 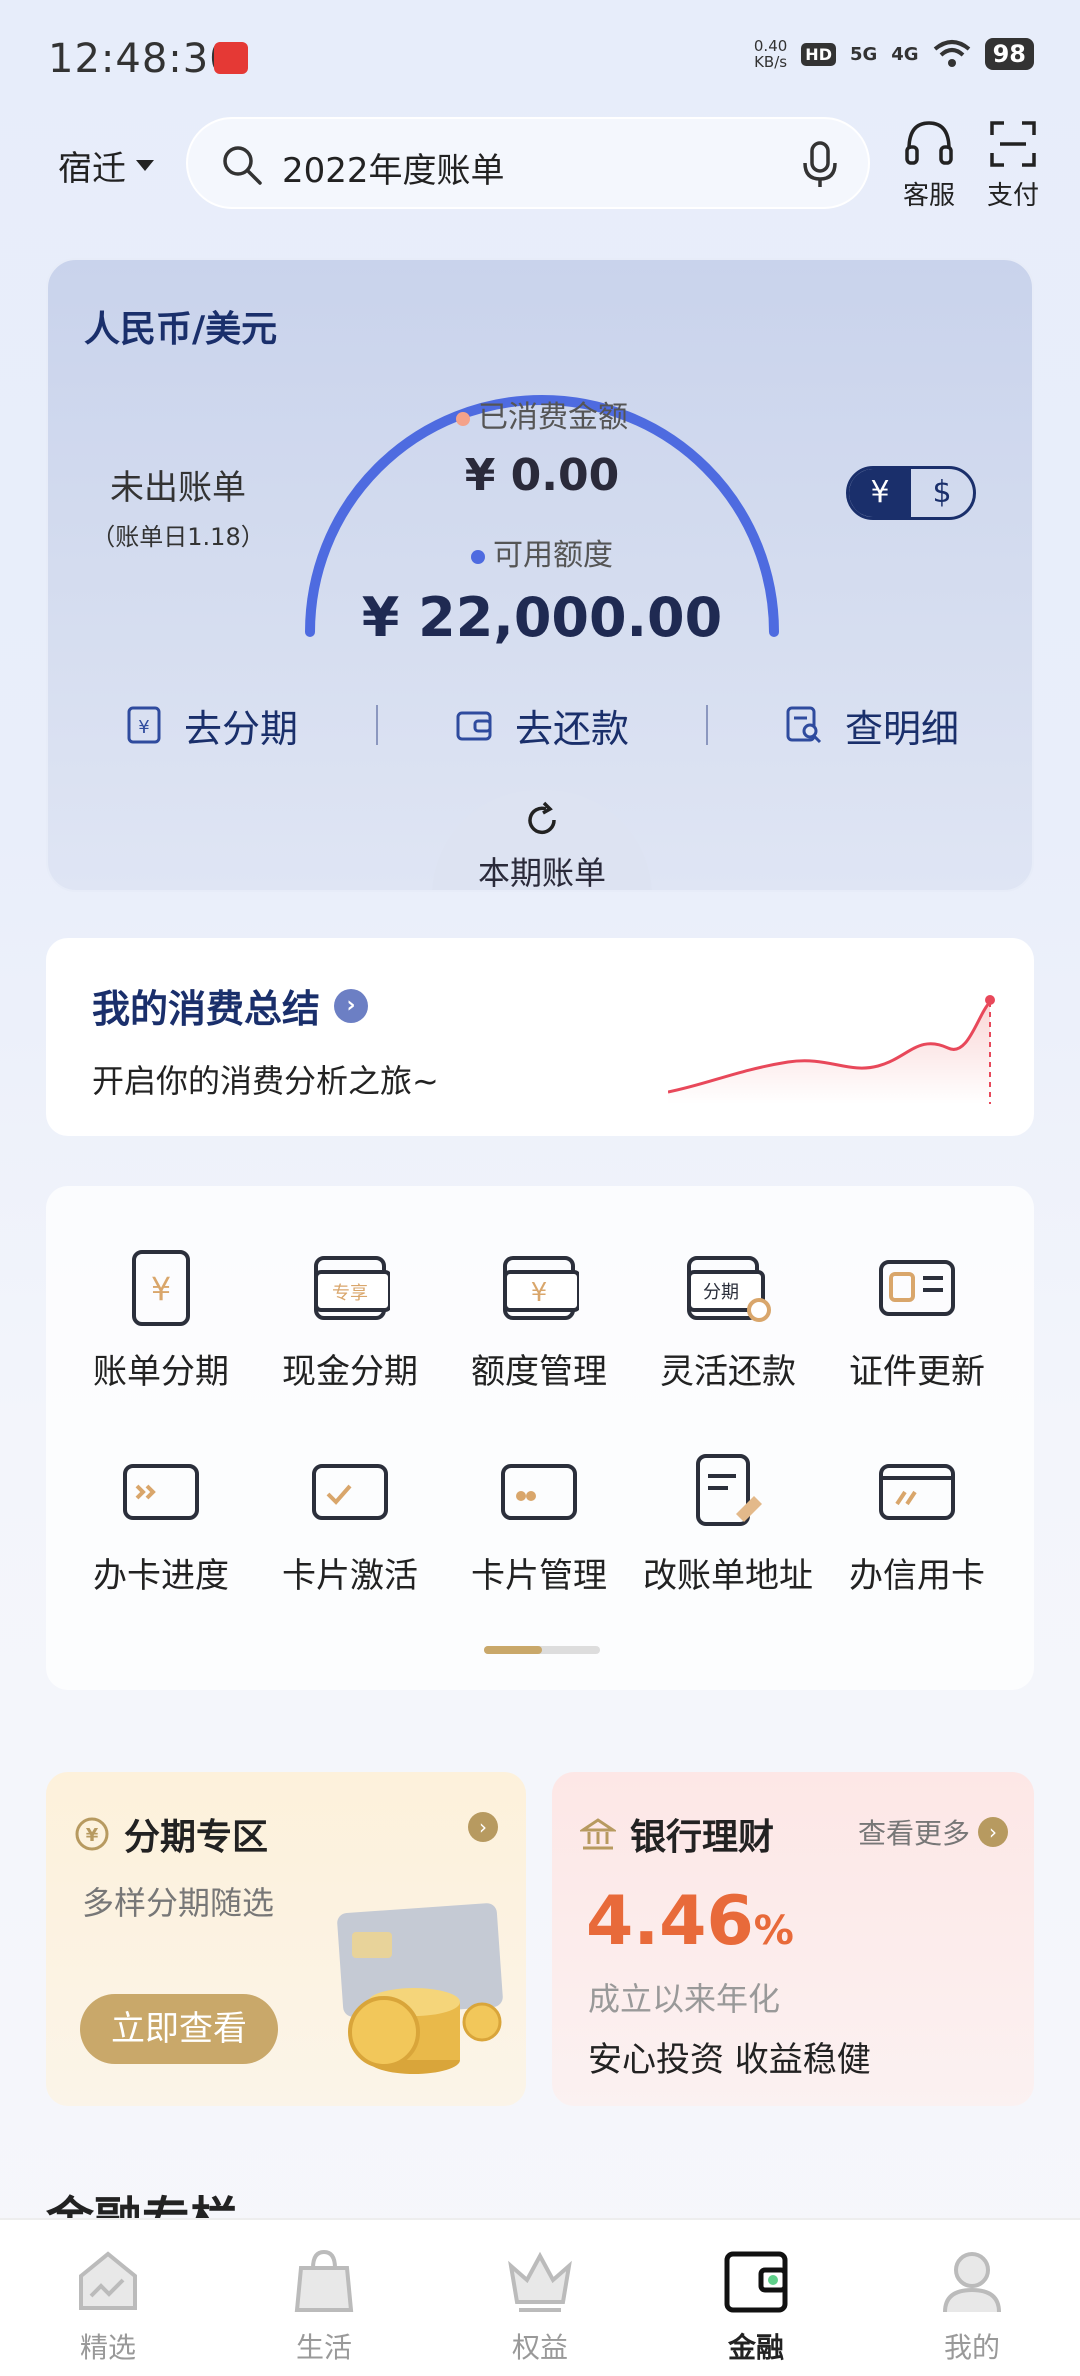 I want to click on nav-item-mine: 我的, so click(x=972, y=2298).